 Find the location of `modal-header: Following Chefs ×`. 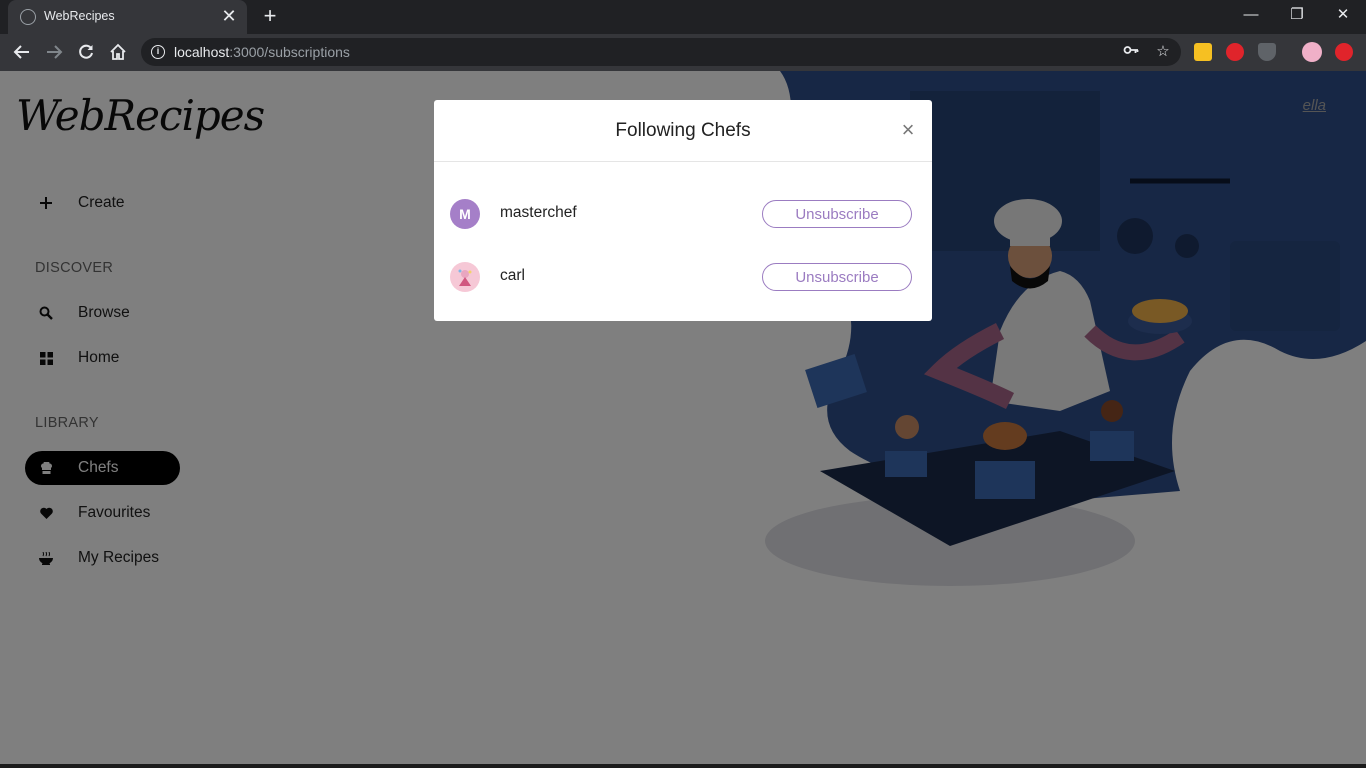

modal-header: Following Chefs × is located at coordinates (683, 131).